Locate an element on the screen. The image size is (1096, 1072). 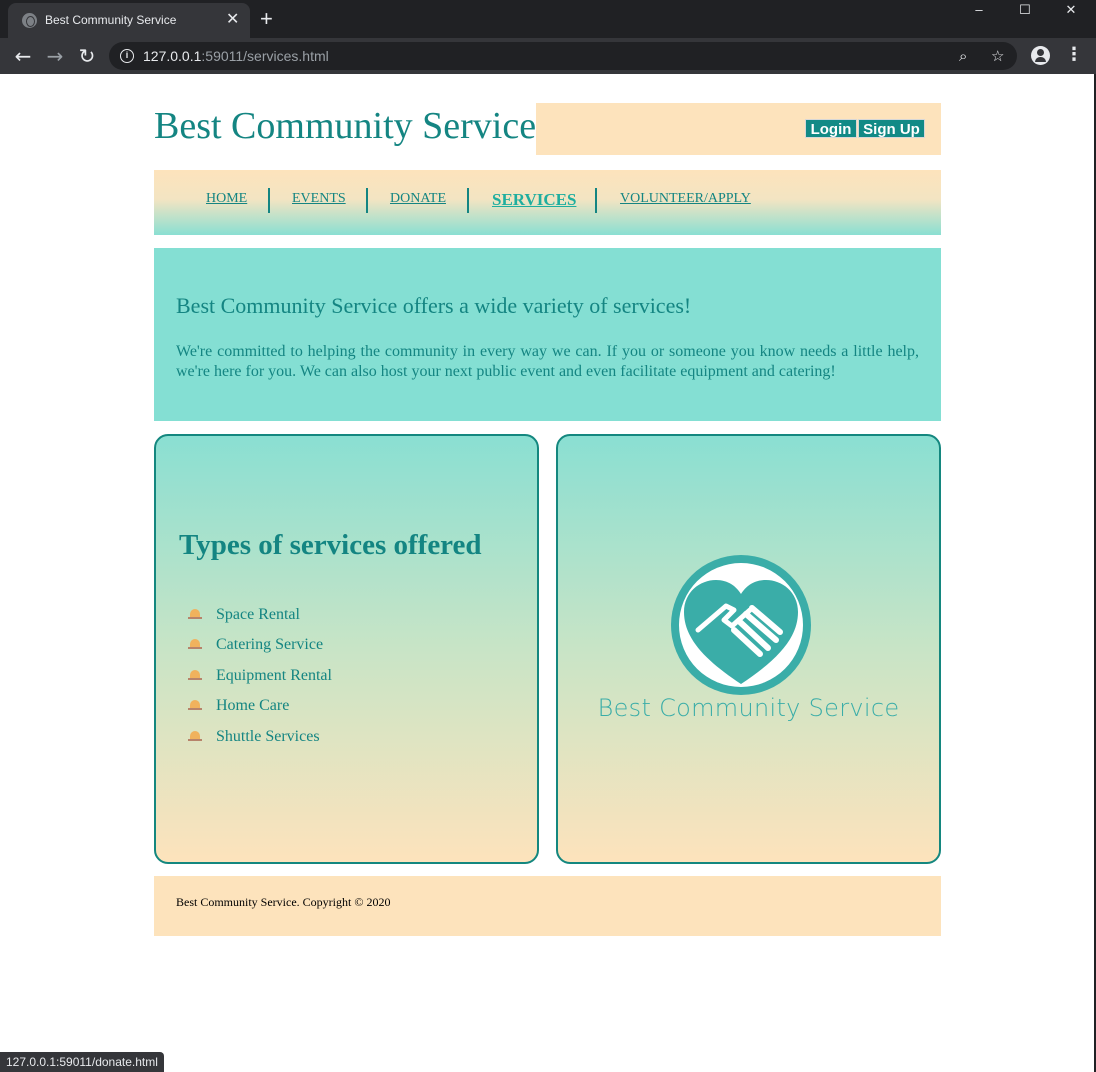
address-bar: i 127.0.0.1:59011/services.html ⌕ ☆ is located at coordinates (563, 56).